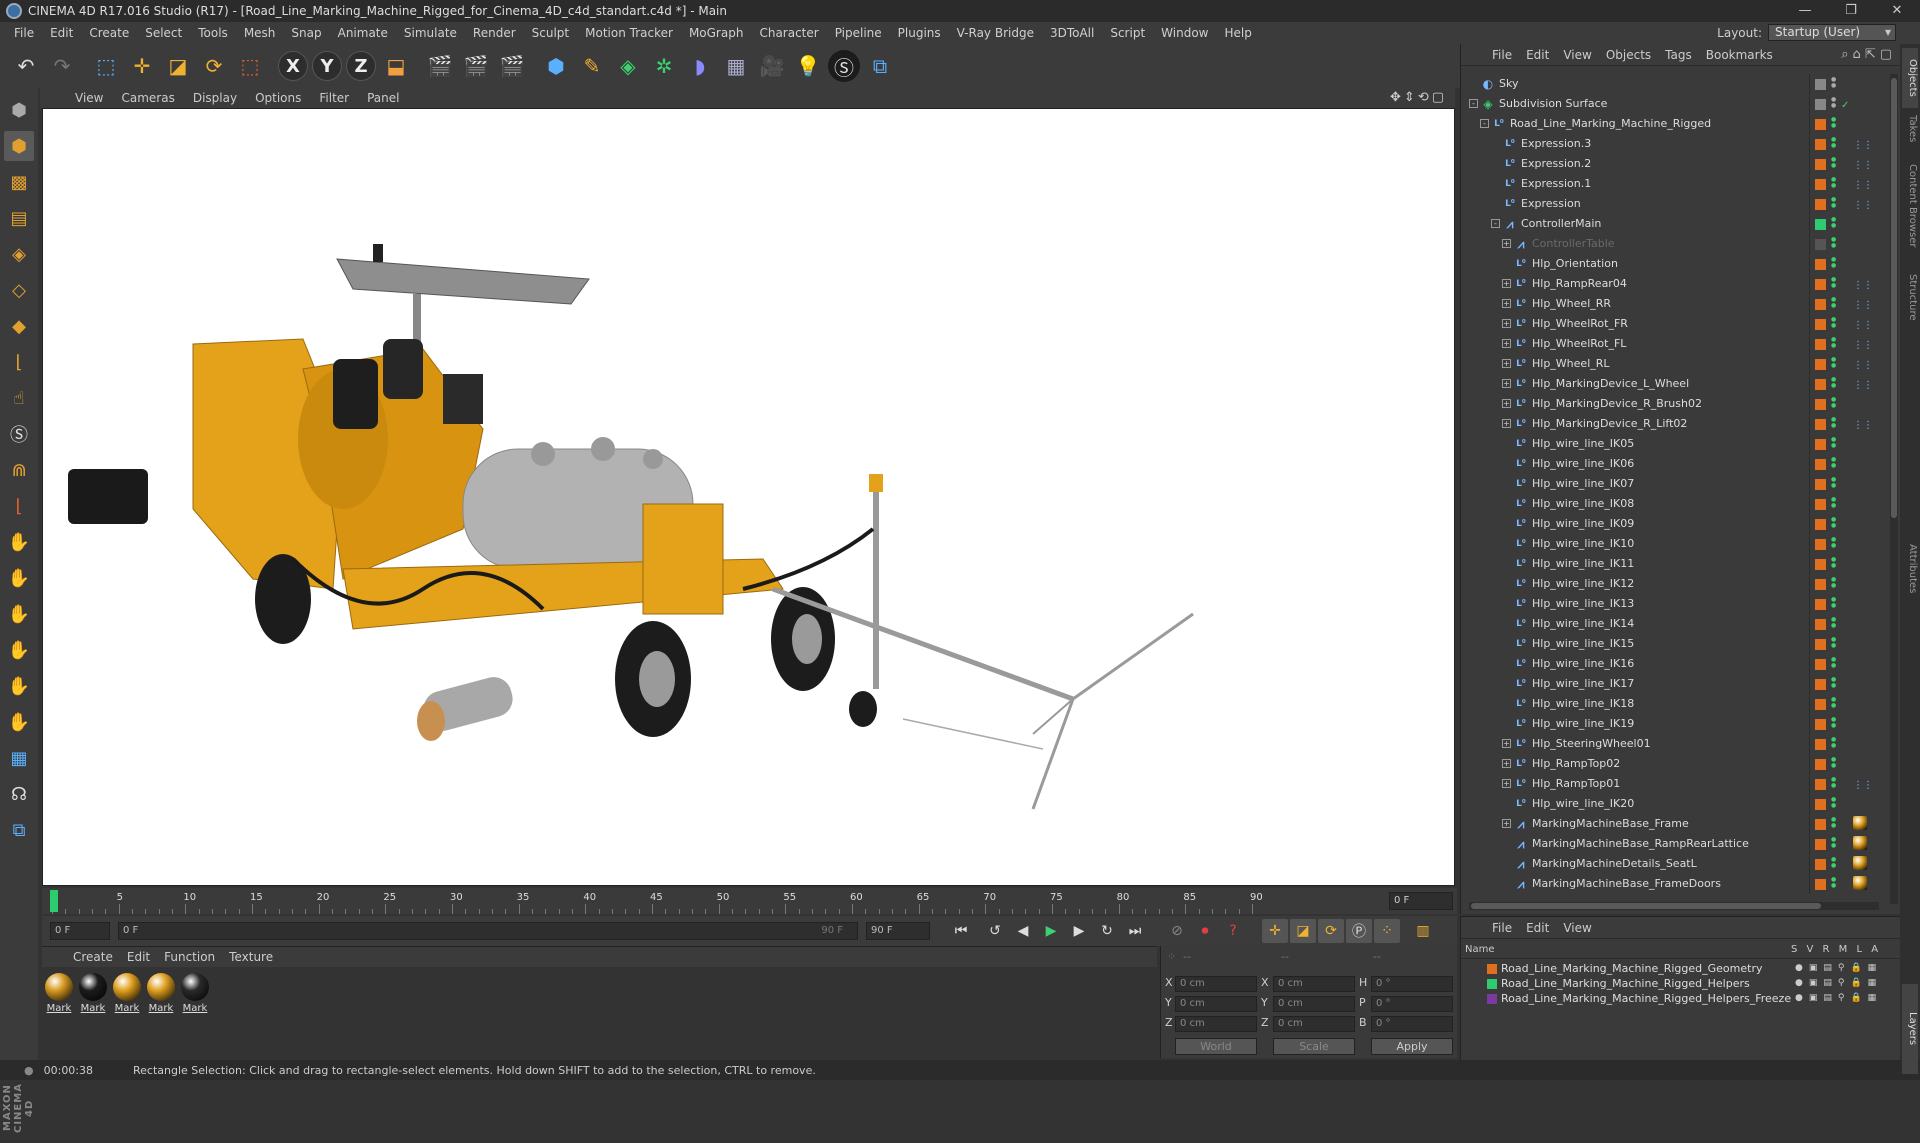 The width and height of the screenshot is (1920, 1143). What do you see at coordinates (1675, 324) in the screenshot?
I see `object-row: + L⁰ Hlp_WheelRot_FR ● ● ⋮⋮` at bounding box center [1675, 324].